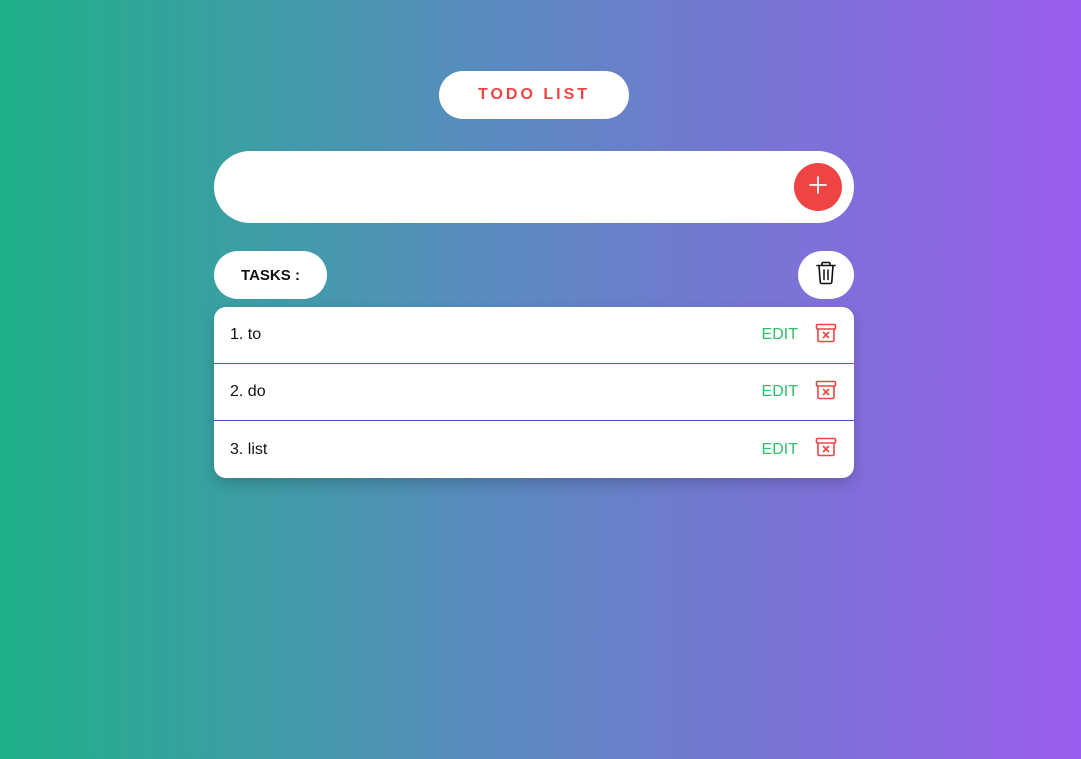  I want to click on plus-icon, so click(818, 187).